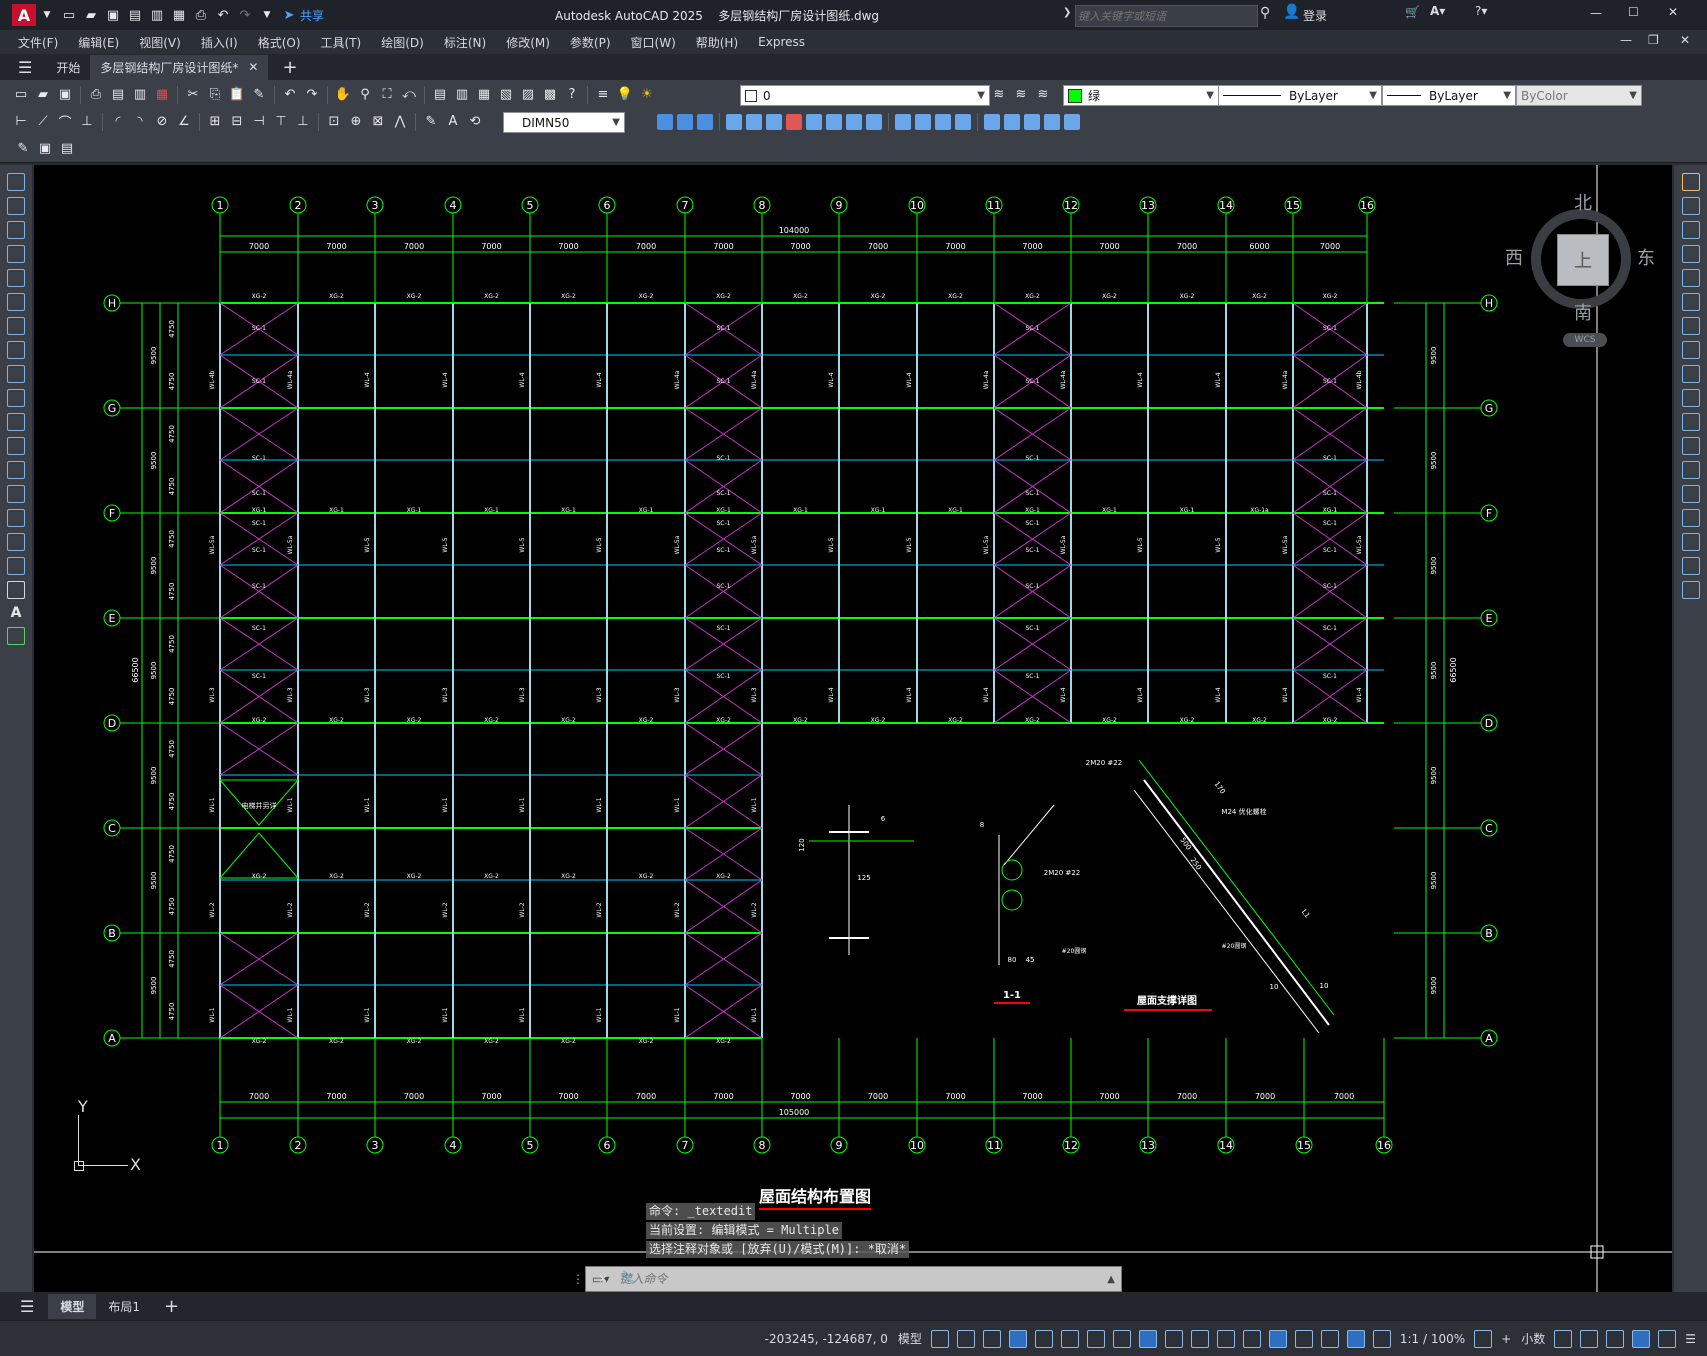 The height and width of the screenshot is (1356, 1707). What do you see at coordinates (47, 15) in the screenshot?
I see `app-menu-arrow-icon: ▼` at bounding box center [47, 15].